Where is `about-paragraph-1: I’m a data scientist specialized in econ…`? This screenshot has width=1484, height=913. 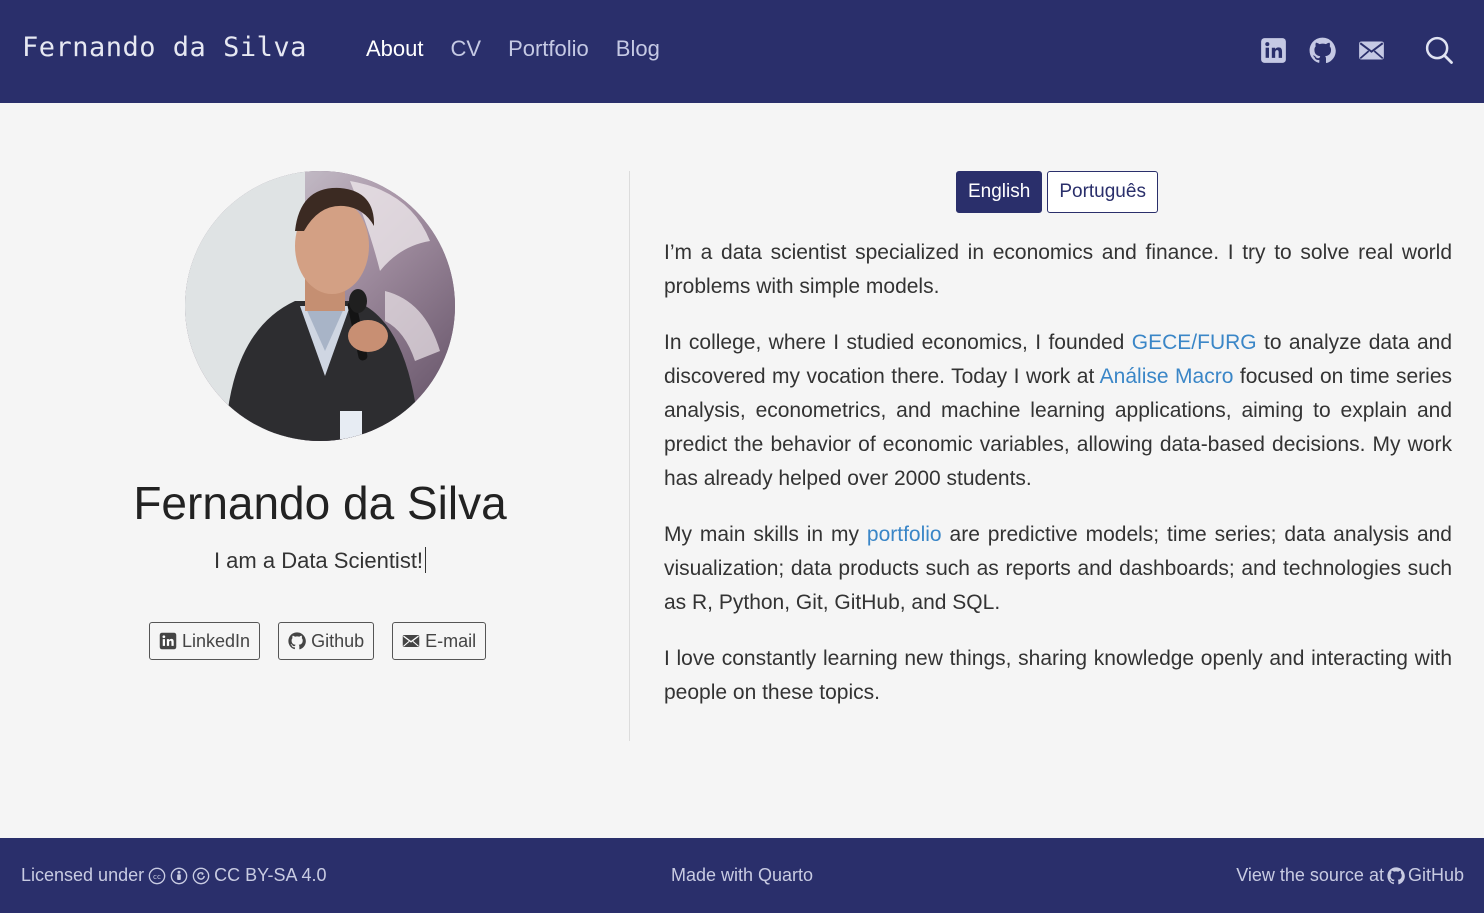 about-paragraph-1: I’m a data scientist specialized in econ… is located at coordinates (1058, 269).